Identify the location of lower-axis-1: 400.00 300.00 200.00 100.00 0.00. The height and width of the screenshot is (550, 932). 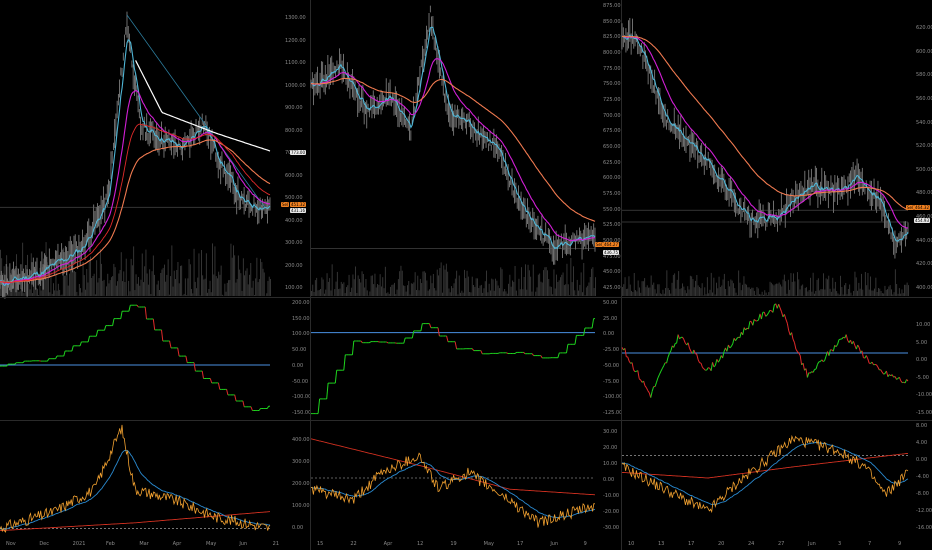
(300, 478).